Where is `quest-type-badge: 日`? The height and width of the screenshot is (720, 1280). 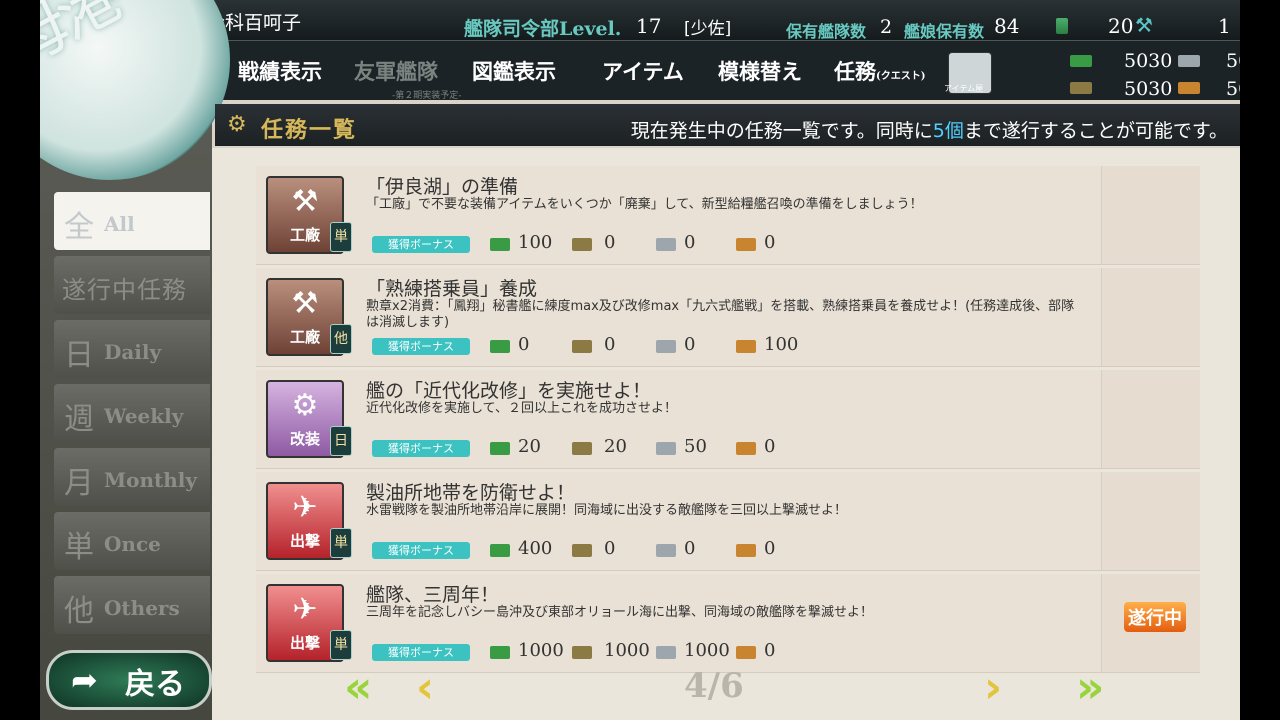 quest-type-badge: 日 is located at coordinates (341, 441).